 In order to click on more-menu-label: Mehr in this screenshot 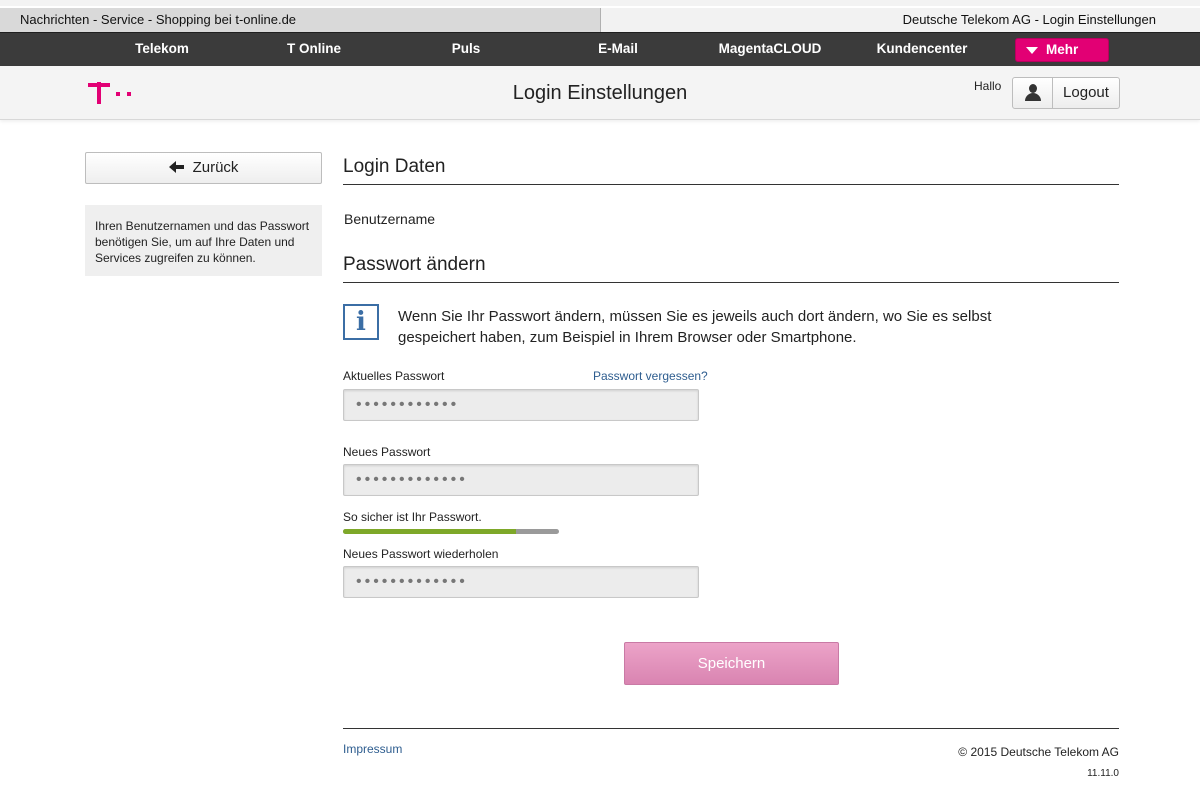, I will do `click(1062, 49)`.